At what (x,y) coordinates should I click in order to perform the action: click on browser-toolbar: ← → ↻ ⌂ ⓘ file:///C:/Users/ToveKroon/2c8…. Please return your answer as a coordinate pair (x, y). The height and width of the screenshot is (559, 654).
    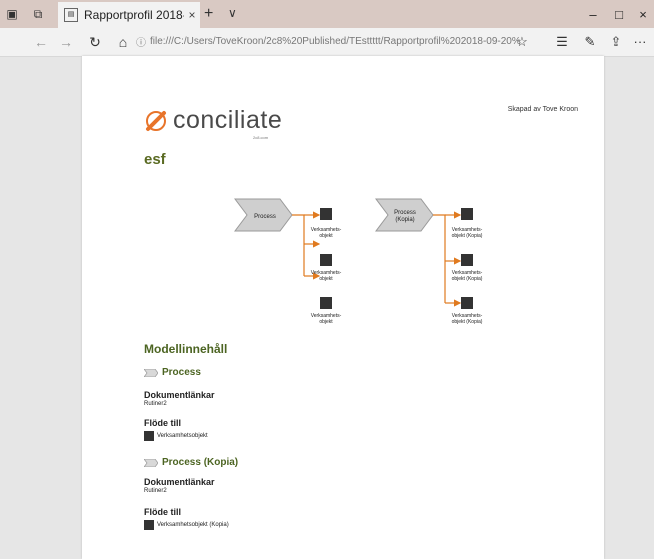
    Looking at the image, I should click on (327, 42).